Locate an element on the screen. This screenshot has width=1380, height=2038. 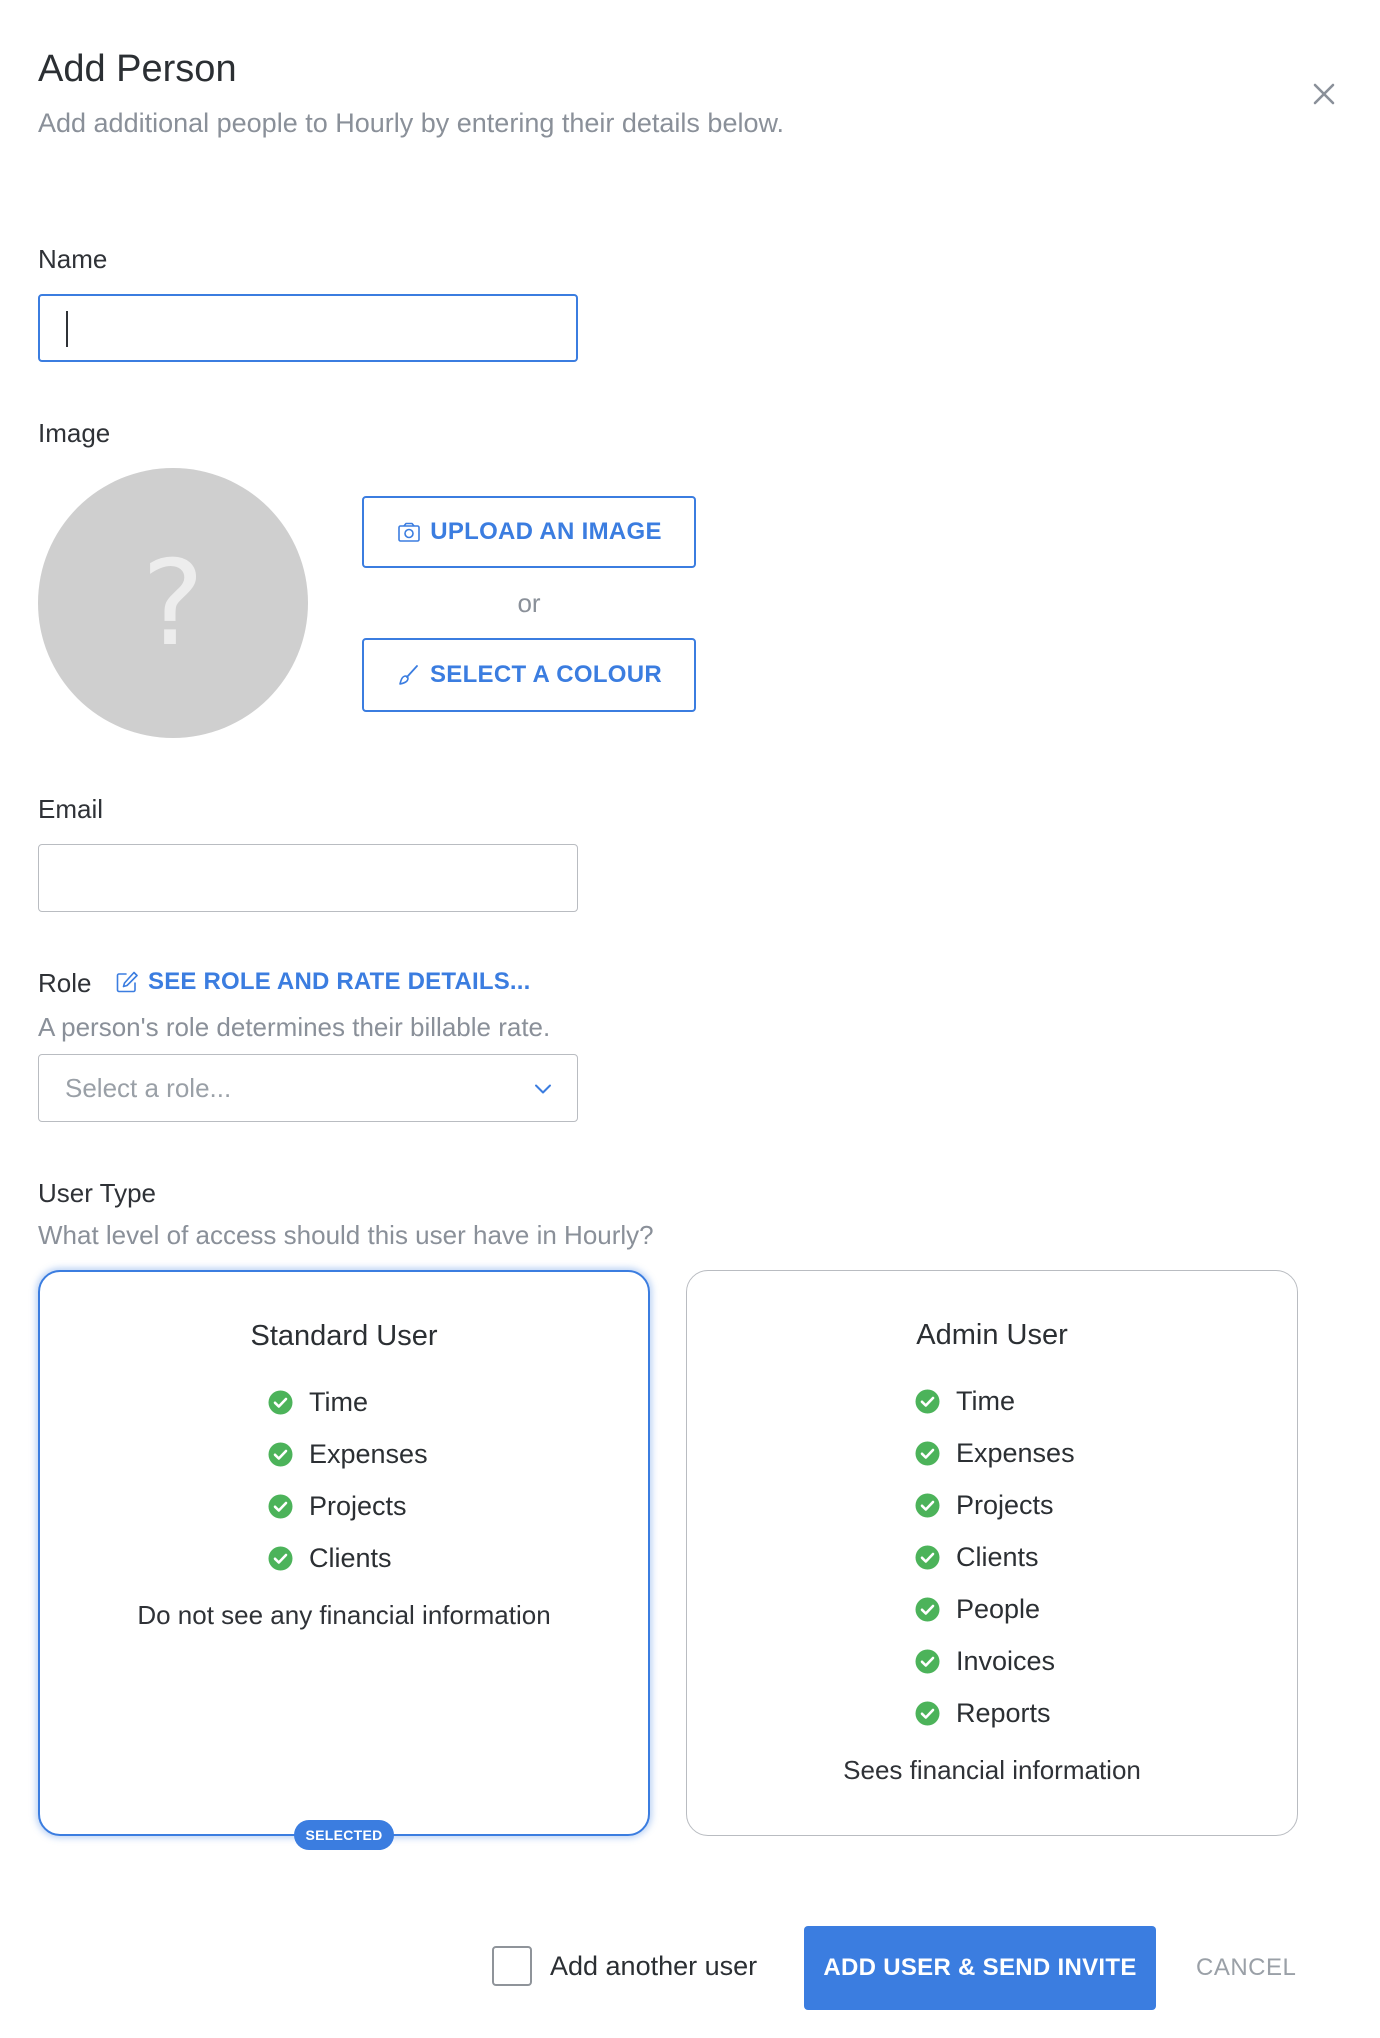
selected-badge: SELECTED is located at coordinates (344, 1835).